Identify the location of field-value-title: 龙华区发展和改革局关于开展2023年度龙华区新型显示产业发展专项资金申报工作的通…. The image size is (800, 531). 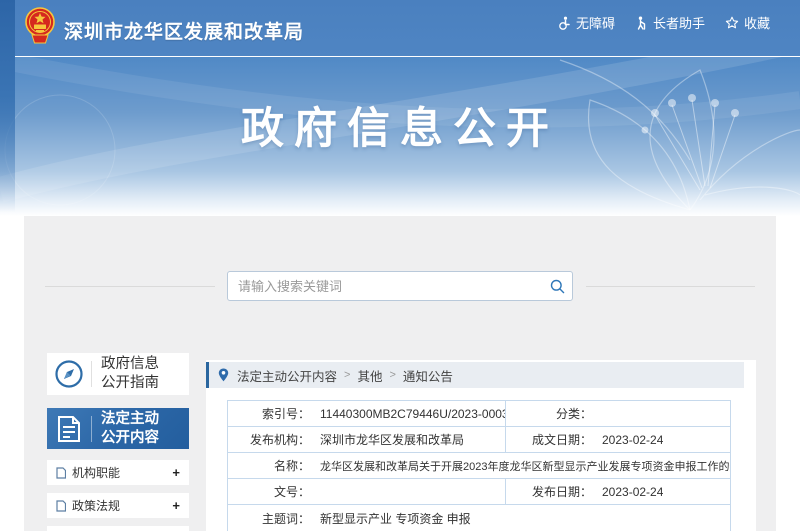
(525, 466).